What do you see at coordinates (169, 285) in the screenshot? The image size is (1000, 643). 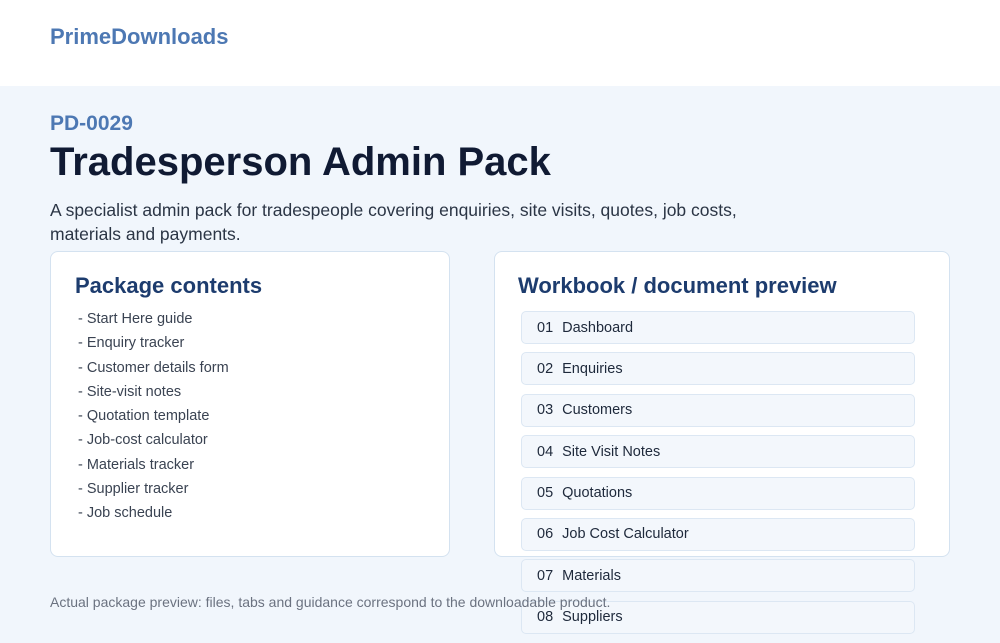 I see `package-contents-heading: Package contents` at bounding box center [169, 285].